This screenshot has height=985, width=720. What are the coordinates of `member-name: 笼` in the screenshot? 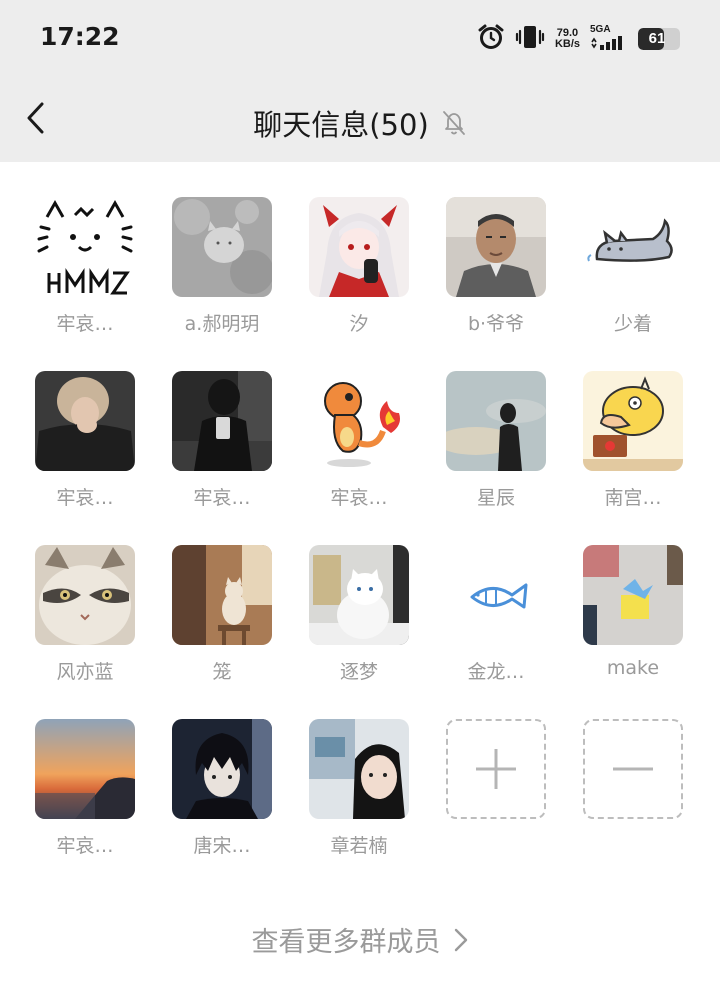 It's located at (222, 672).